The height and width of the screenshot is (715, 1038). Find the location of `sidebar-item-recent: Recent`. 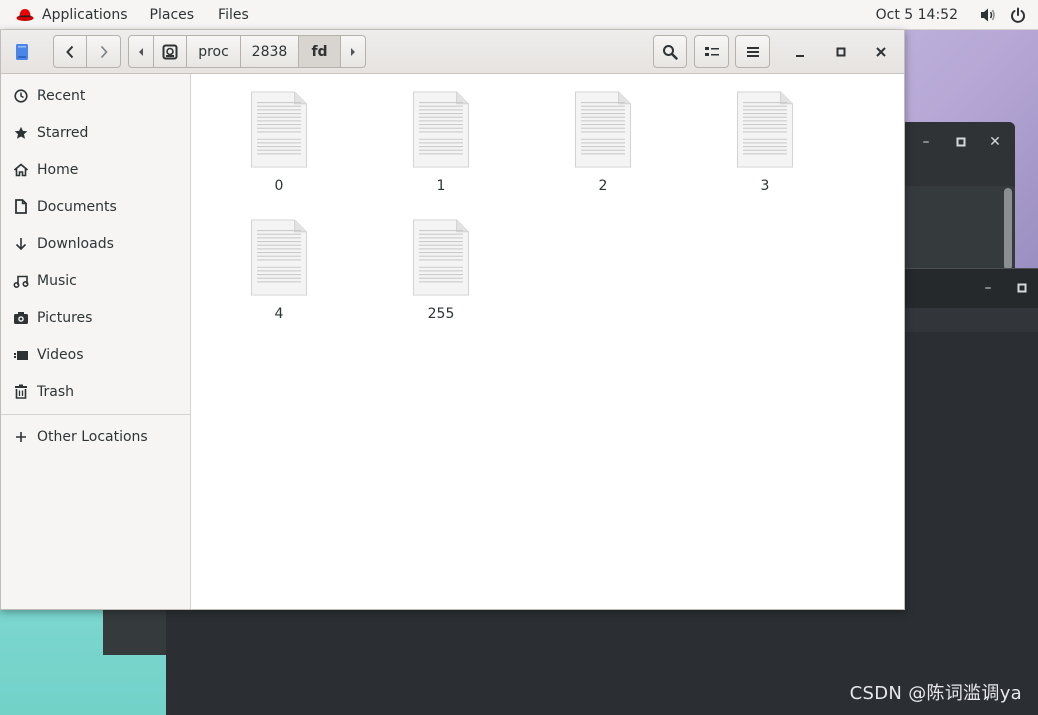

sidebar-item-recent: Recent is located at coordinates (95, 95).